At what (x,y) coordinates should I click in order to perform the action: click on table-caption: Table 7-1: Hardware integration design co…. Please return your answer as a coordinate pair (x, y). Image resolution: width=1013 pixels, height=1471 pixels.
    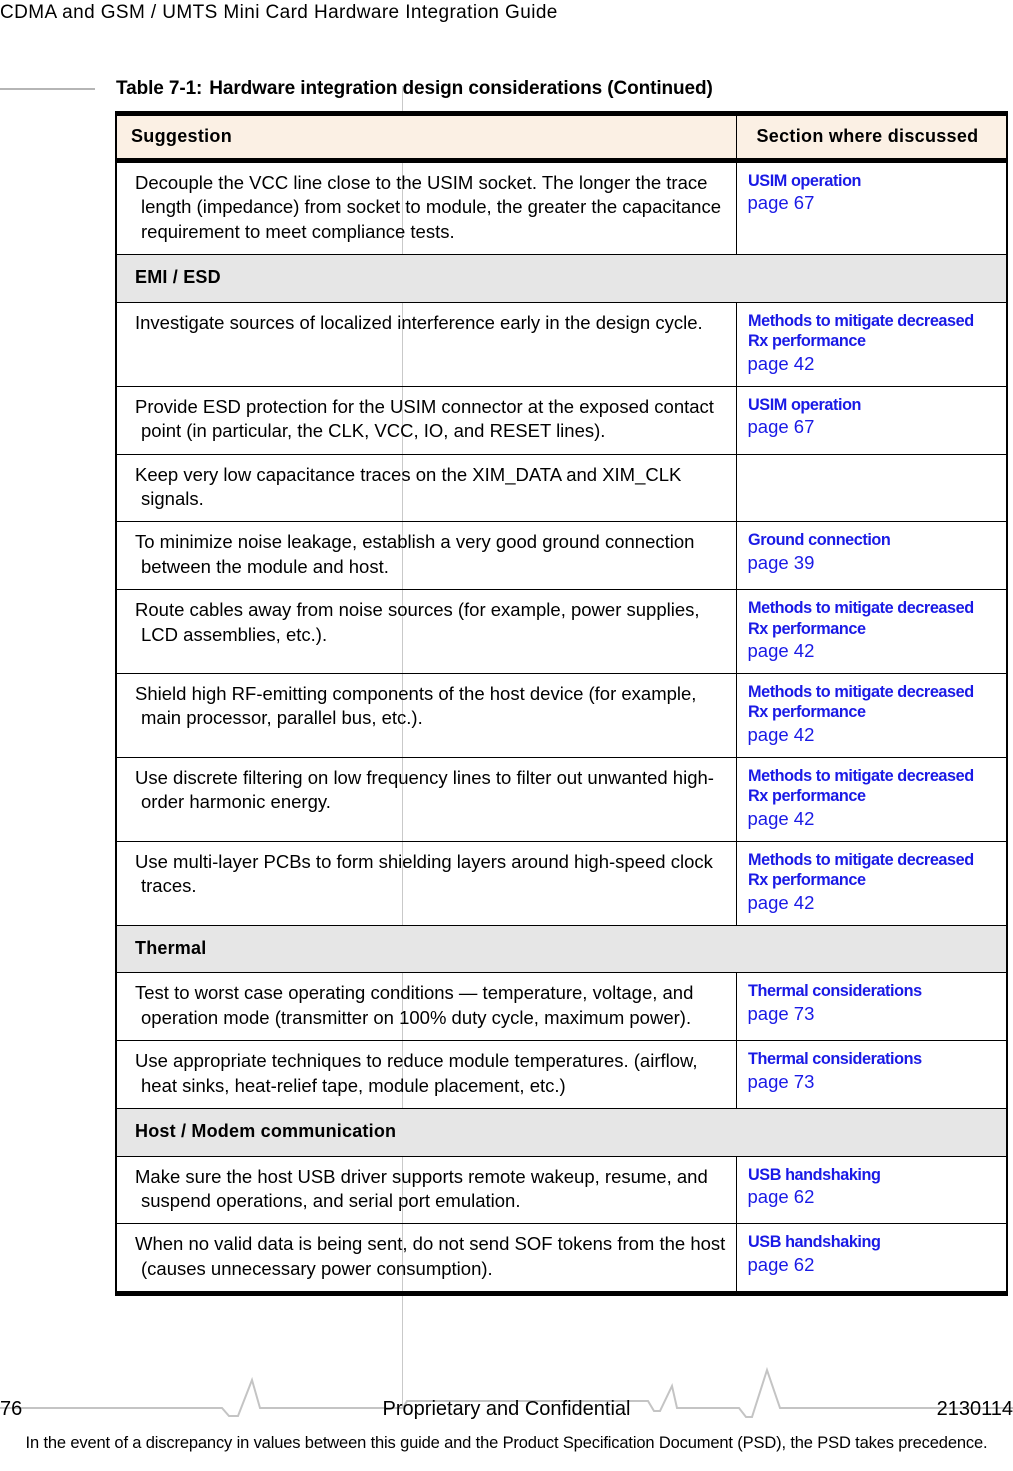
    Looking at the image, I should click on (414, 89).